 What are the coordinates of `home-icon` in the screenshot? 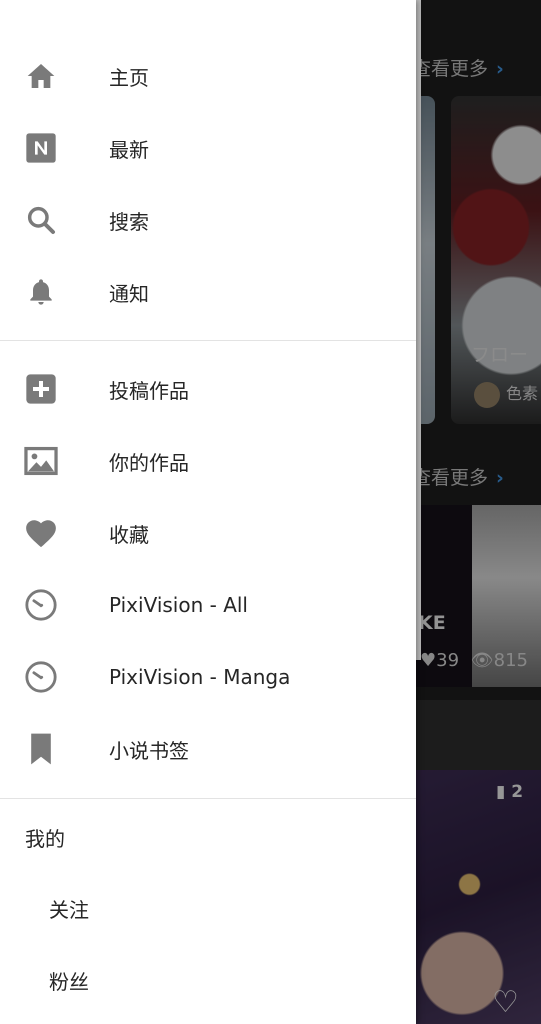 It's located at (41, 76).